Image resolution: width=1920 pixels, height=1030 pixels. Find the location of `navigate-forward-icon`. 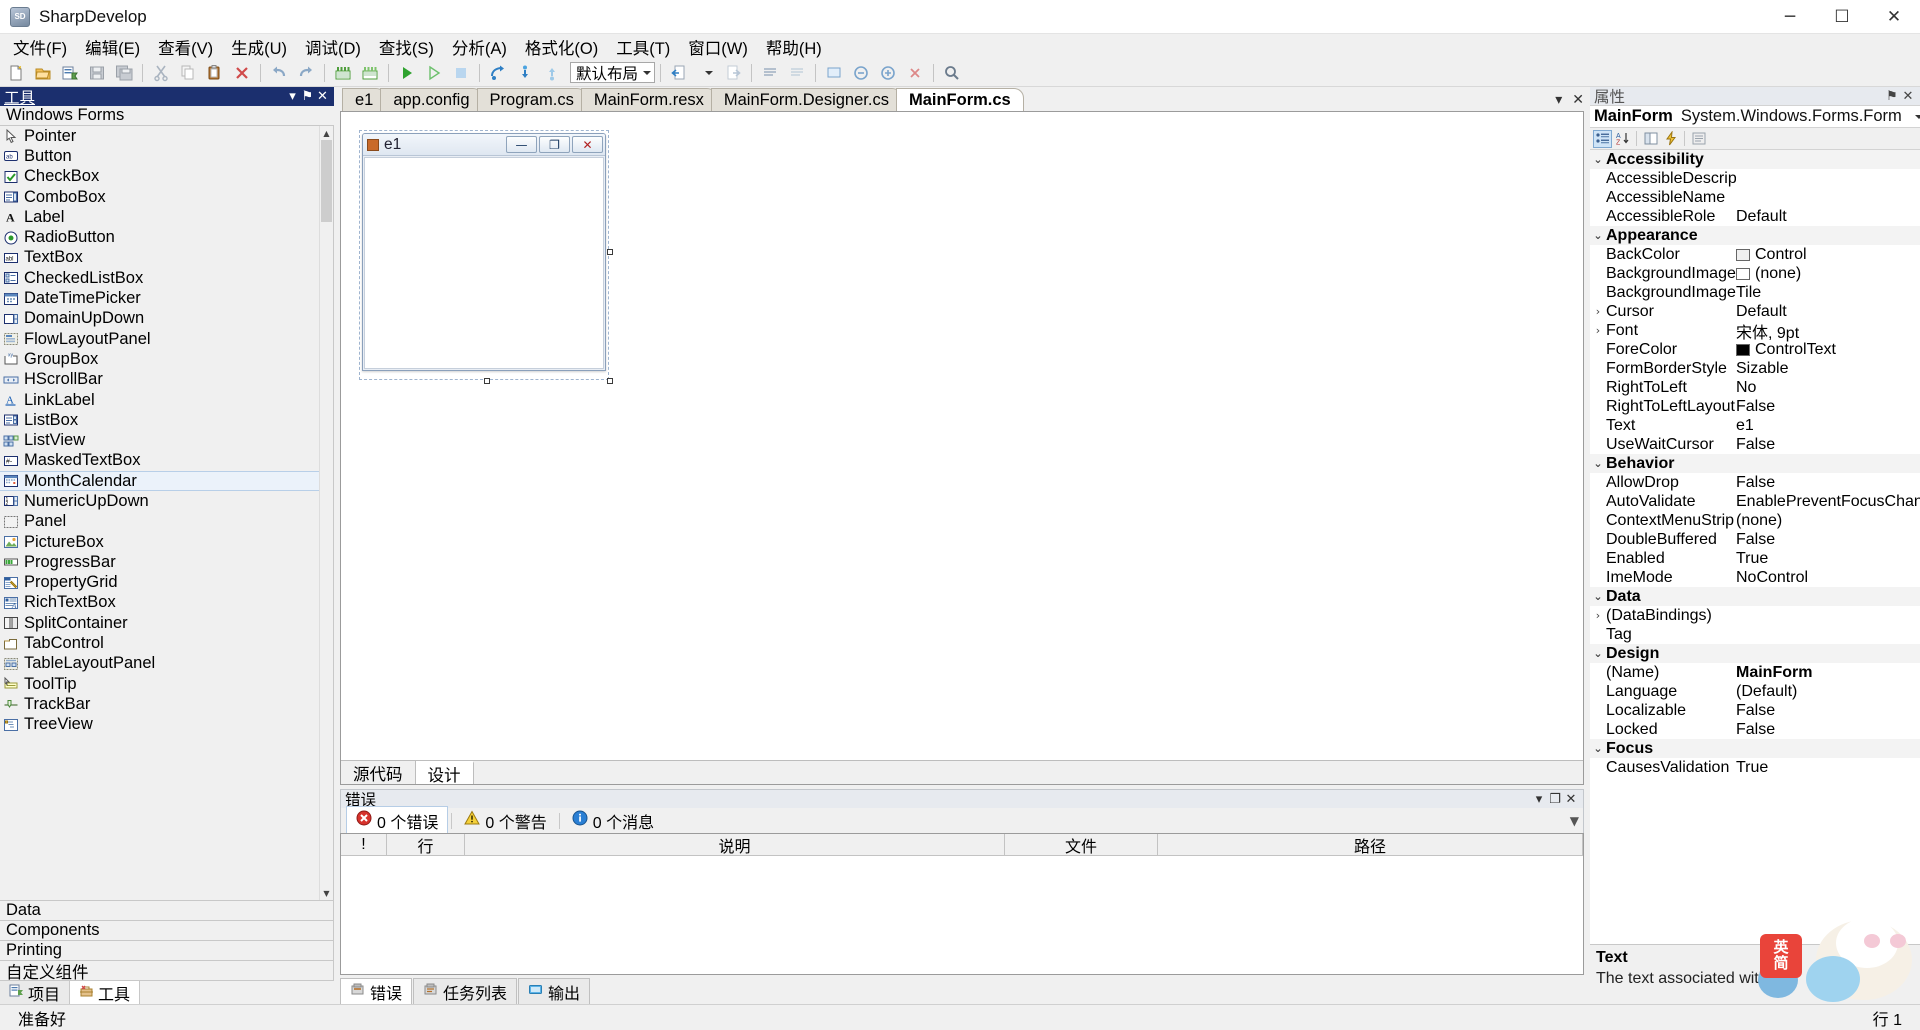

navigate-forward-icon is located at coordinates (733, 73).